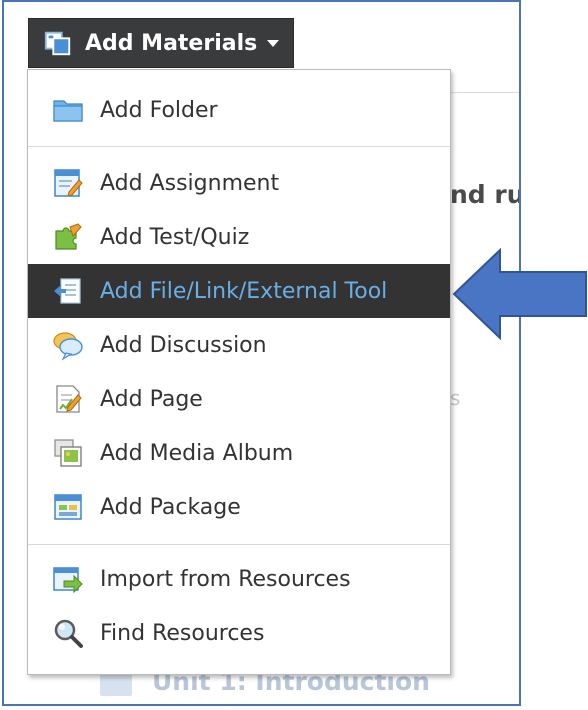 The image size is (588, 710). What do you see at coordinates (68, 633) in the screenshot?
I see `magnifier-icon` at bounding box center [68, 633].